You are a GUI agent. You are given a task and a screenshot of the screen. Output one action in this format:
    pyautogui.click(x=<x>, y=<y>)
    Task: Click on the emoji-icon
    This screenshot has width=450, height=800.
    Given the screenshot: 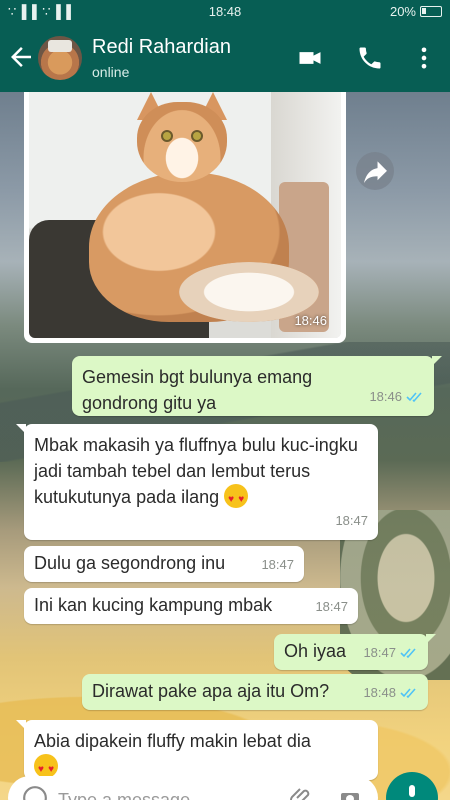 What is the action you would take?
    pyautogui.click(x=35, y=792)
    